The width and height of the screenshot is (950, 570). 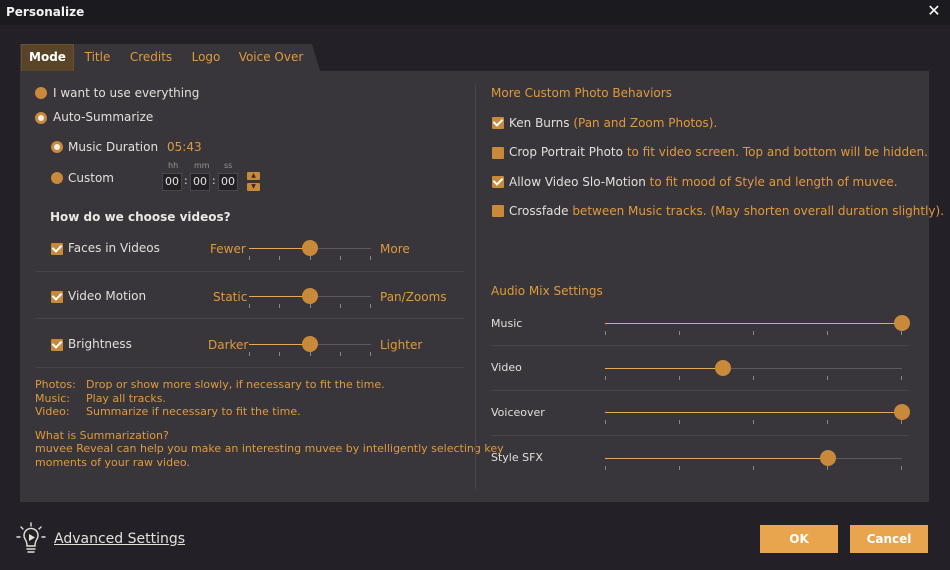 What do you see at coordinates (566, 152) in the screenshot?
I see `crop-portrait-label: Crop Portrait Photo` at bounding box center [566, 152].